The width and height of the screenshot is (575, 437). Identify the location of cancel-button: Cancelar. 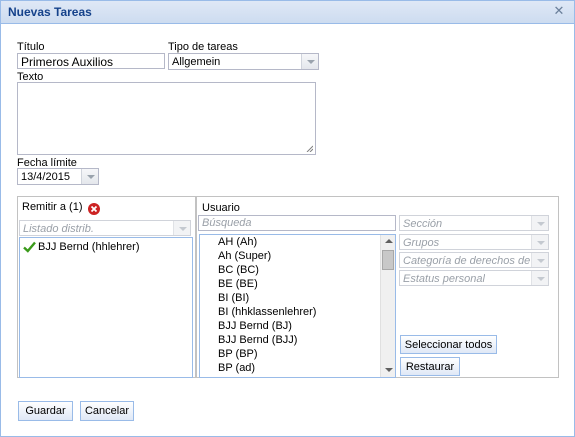
(107, 411).